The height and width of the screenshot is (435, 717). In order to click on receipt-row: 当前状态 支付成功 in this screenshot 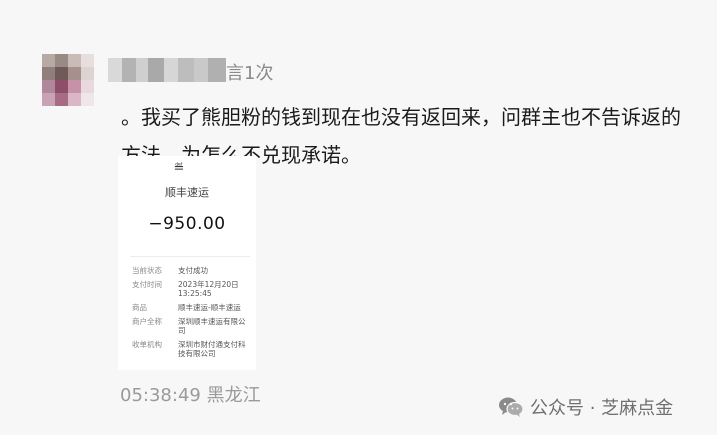, I will do `click(192, 270)`.